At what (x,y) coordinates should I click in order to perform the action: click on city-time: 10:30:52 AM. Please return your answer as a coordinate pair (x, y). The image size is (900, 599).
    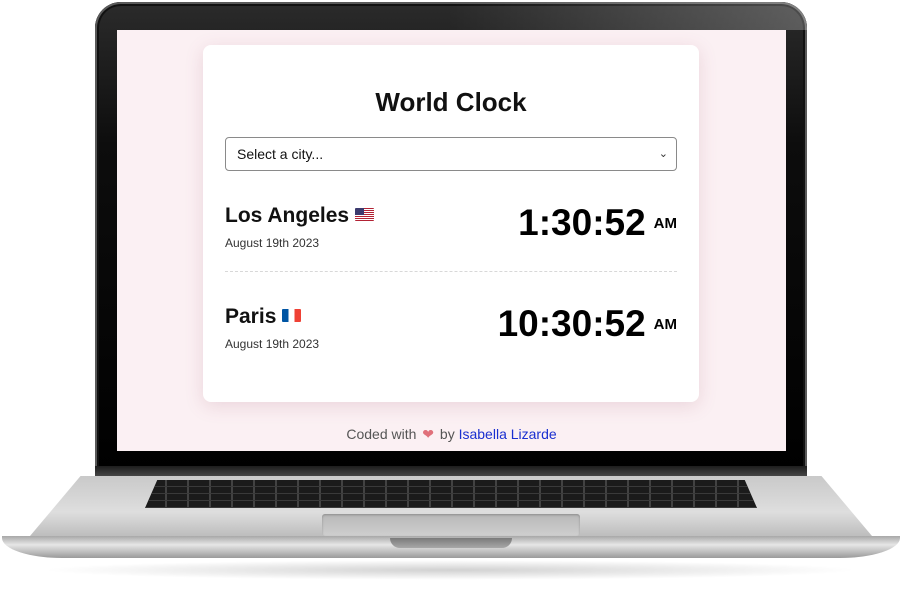
    Looking at the image, I should click on (587, 324).